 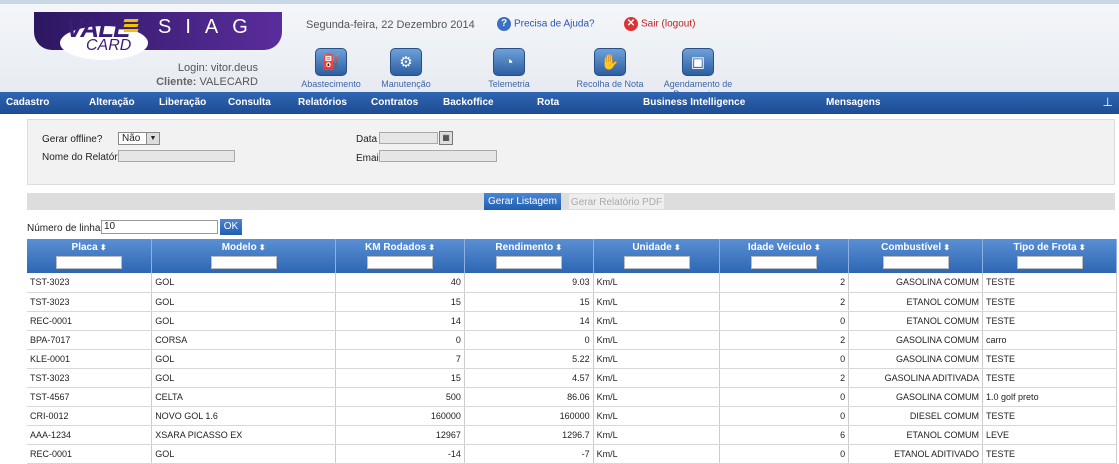 I want to click on client-name: VALECARD, so click(x=228, y=82).